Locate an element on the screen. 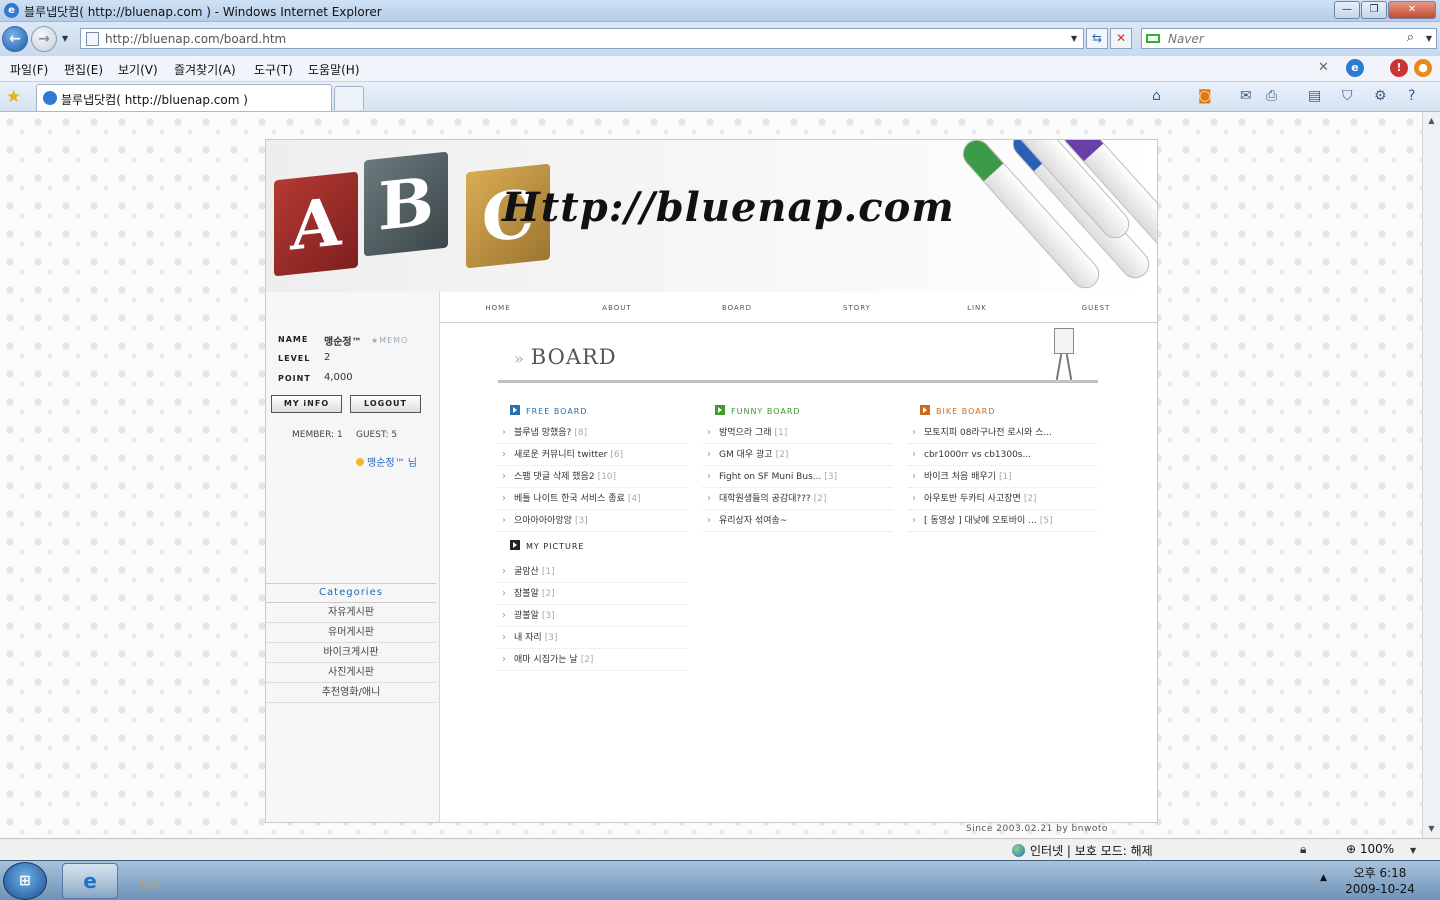 Image resolution: width=1440 pixels, height=900 pixels. zoom-text: 100% is located at coordinates (1377, 849).